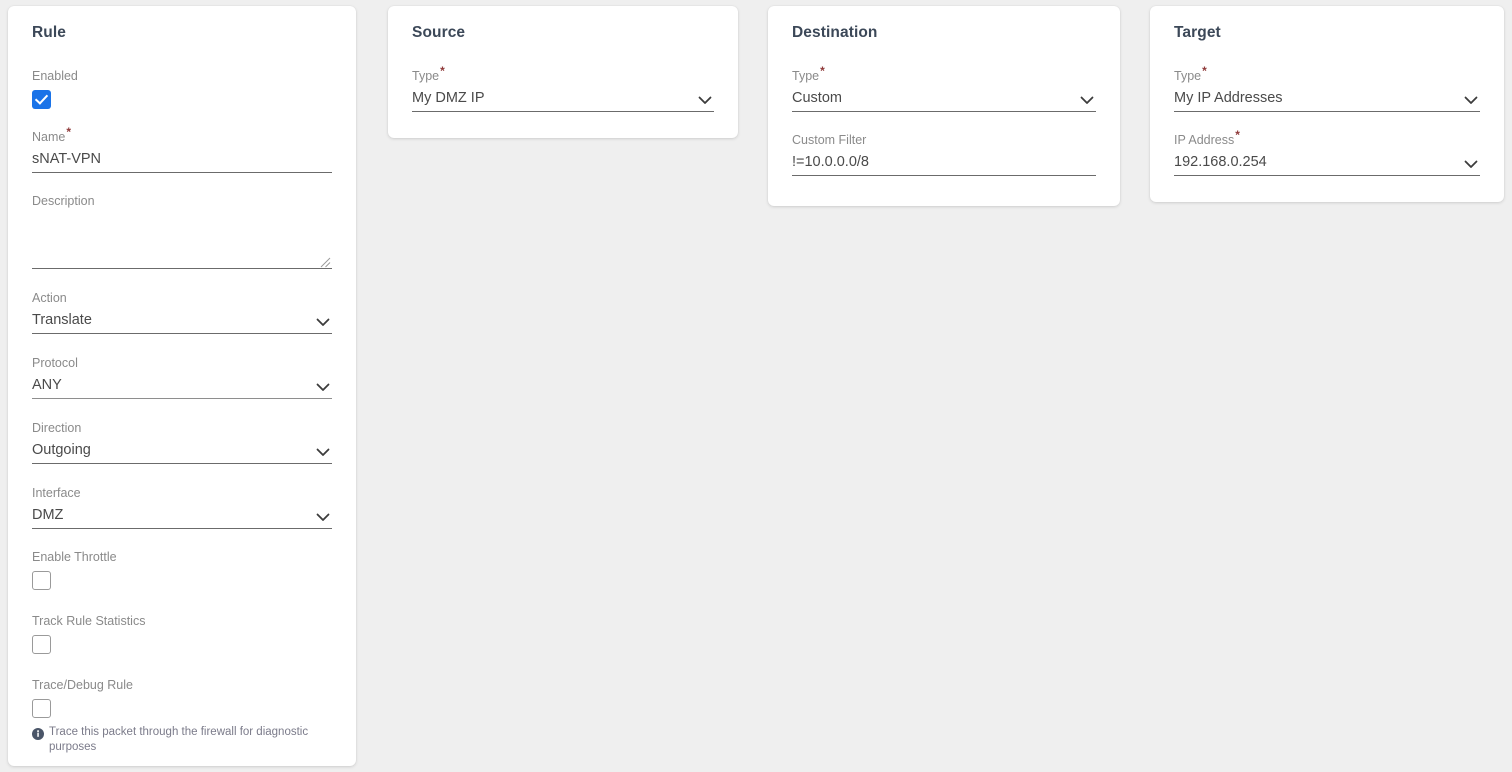 The height and width of the screenshot is (772, 1512). Describe the element at coordinates (55, 76) in the screenshot. I see `field-enabled-label: Enabled` at that location.